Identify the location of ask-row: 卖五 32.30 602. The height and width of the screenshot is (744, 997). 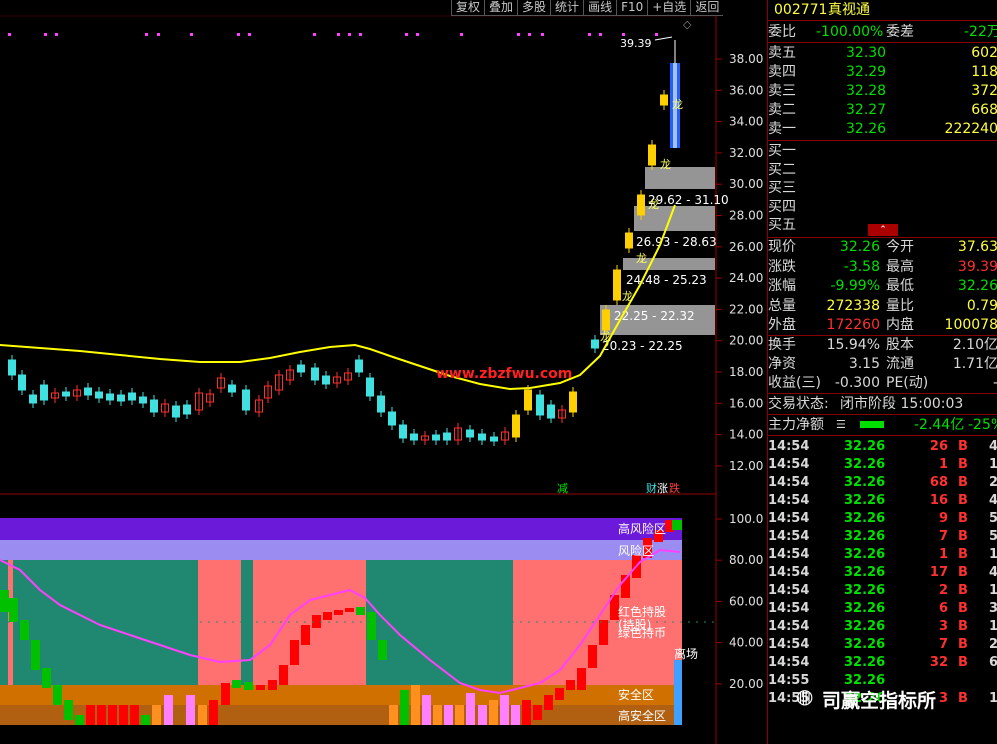
(882, 53).